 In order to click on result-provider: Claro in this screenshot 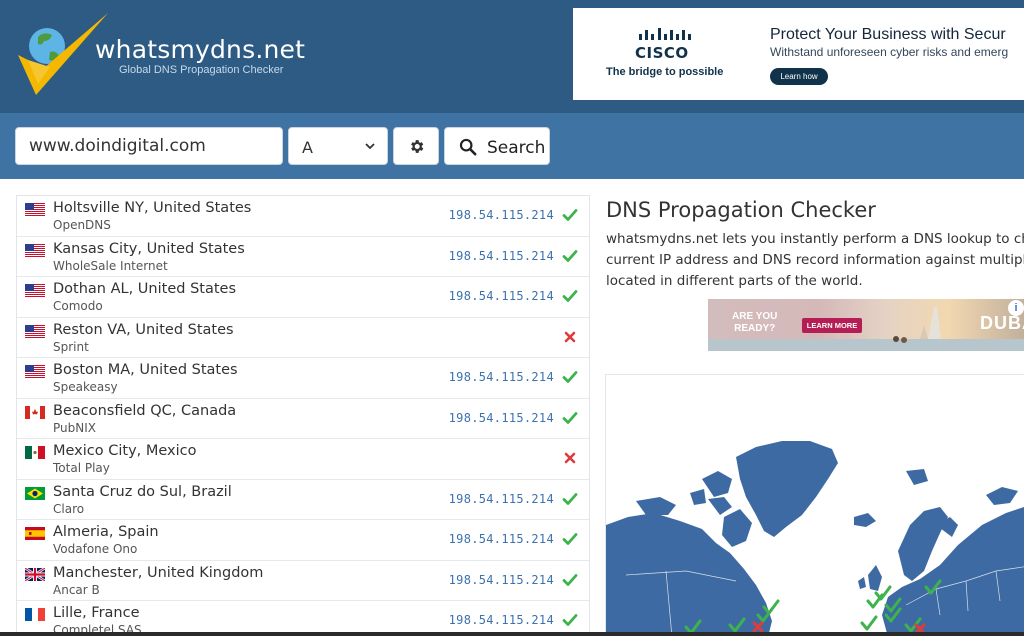, I will do `click(69, 508)`.